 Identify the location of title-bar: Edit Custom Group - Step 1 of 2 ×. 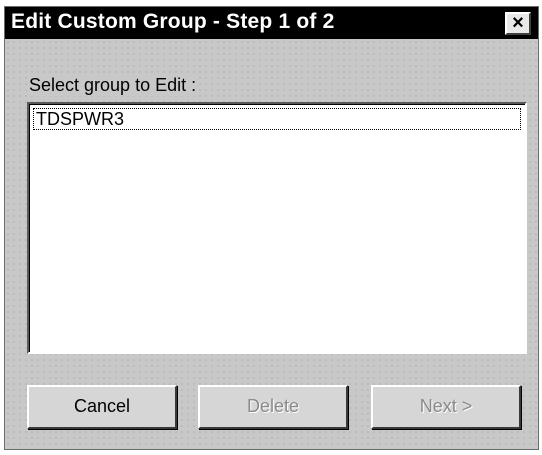
(271, 23).